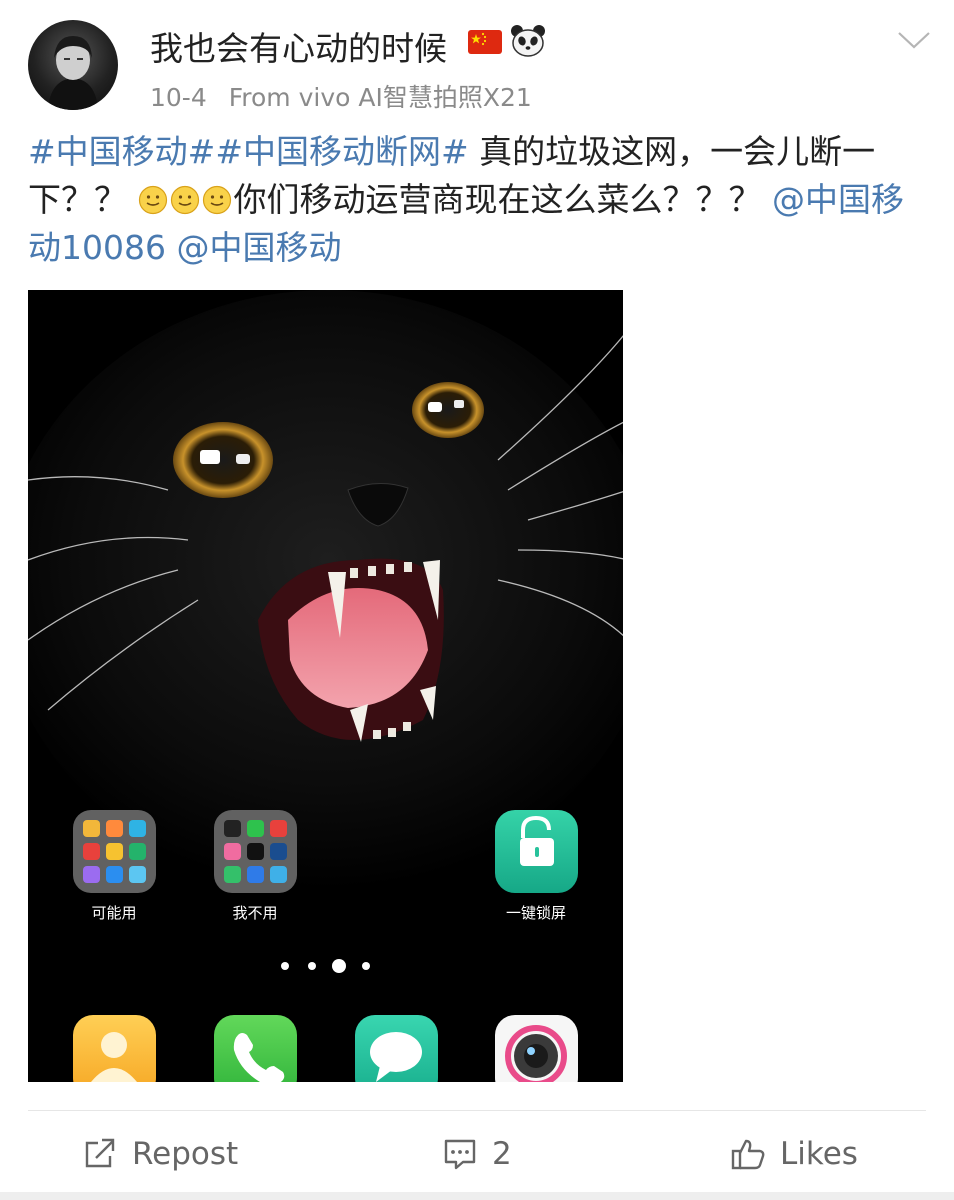 The width and height of the screenshot is (954, 1200). What do you see at coordinates (528, 41) in the screenshot?
I see `panda-icon` at bounding box center [528, 41].